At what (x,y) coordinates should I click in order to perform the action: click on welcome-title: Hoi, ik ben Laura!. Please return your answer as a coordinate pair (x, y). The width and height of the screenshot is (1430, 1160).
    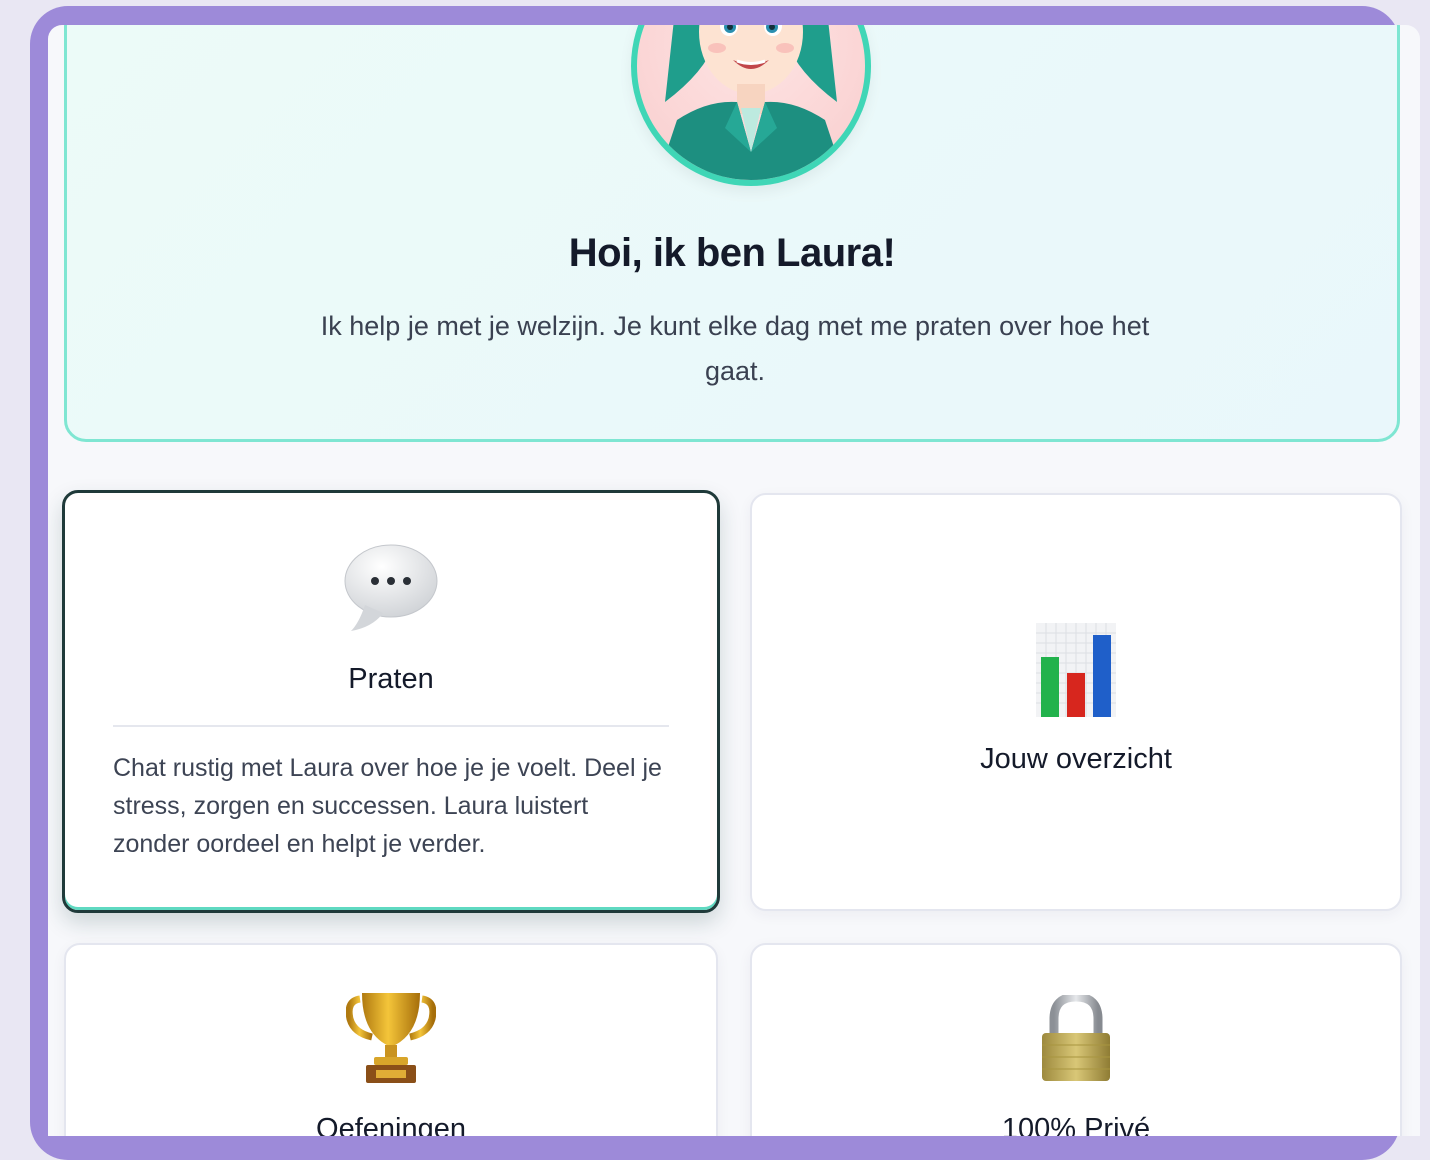
    Looking at the image, I should click on (732, 253).